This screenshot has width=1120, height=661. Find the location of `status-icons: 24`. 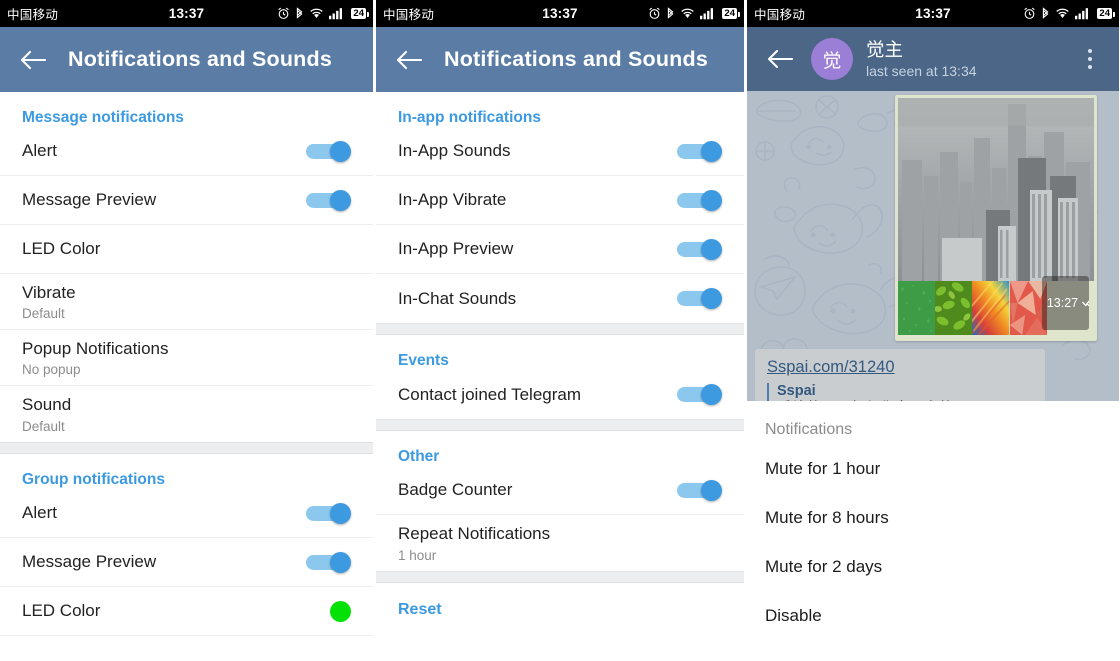

status-icons: 24 is located at coordinates (1069, 13).